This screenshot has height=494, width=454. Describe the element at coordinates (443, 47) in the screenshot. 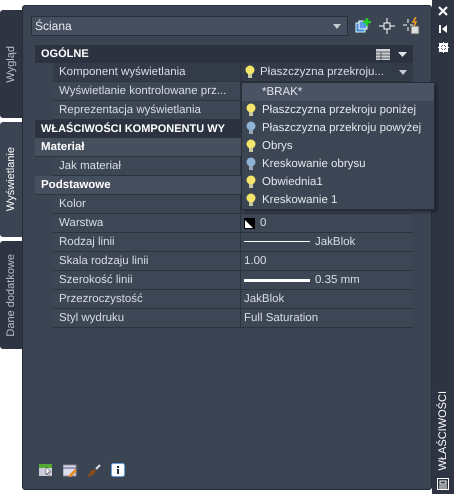

I see `settings-icon` at that location.